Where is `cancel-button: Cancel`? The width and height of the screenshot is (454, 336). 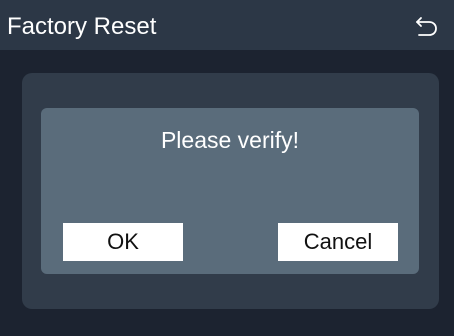
cancel-button: Cancel is located at coordinates (338, 242).